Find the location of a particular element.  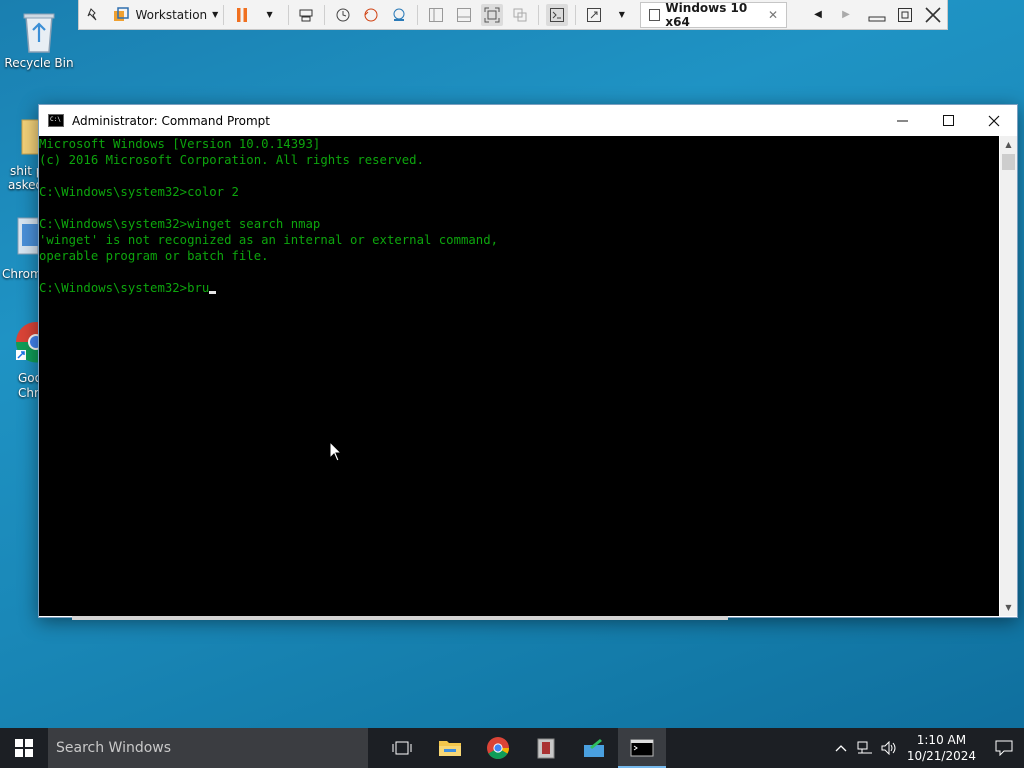

workstation-menu-button: Workstation ▼ is located at coordinates (177, 15).